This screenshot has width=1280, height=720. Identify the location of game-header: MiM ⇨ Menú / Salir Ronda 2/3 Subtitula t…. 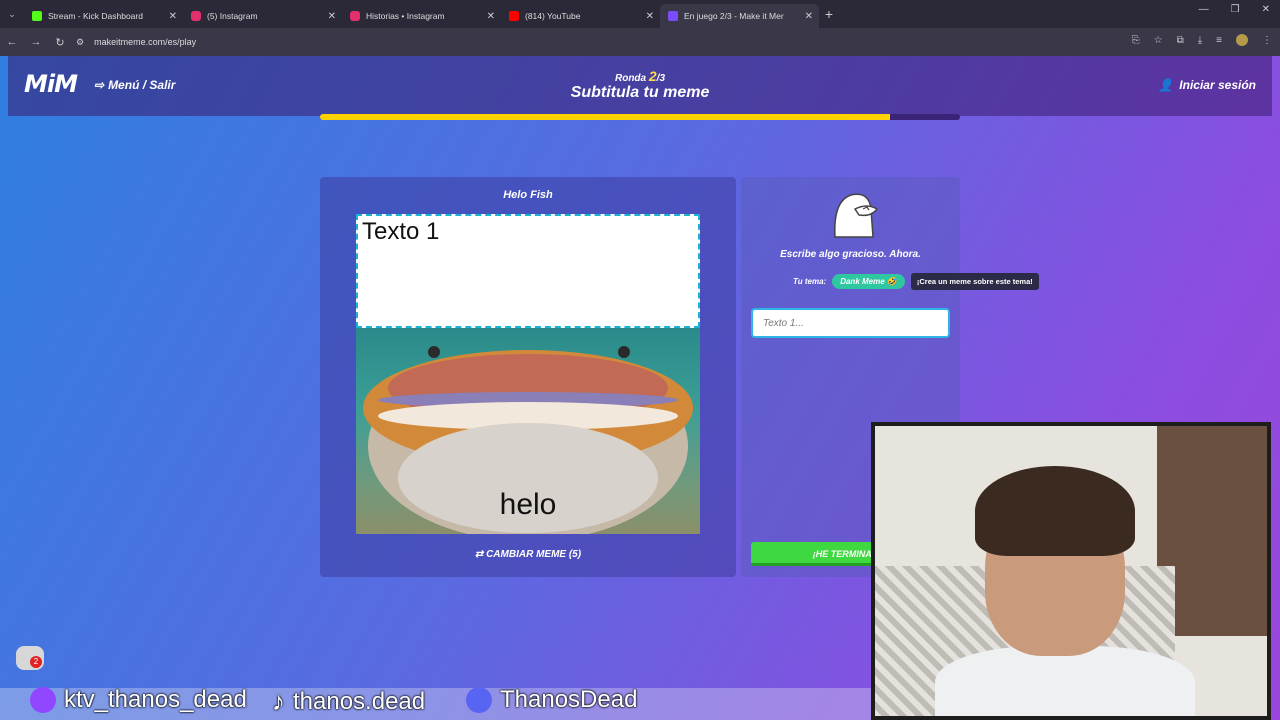
(640, 86).